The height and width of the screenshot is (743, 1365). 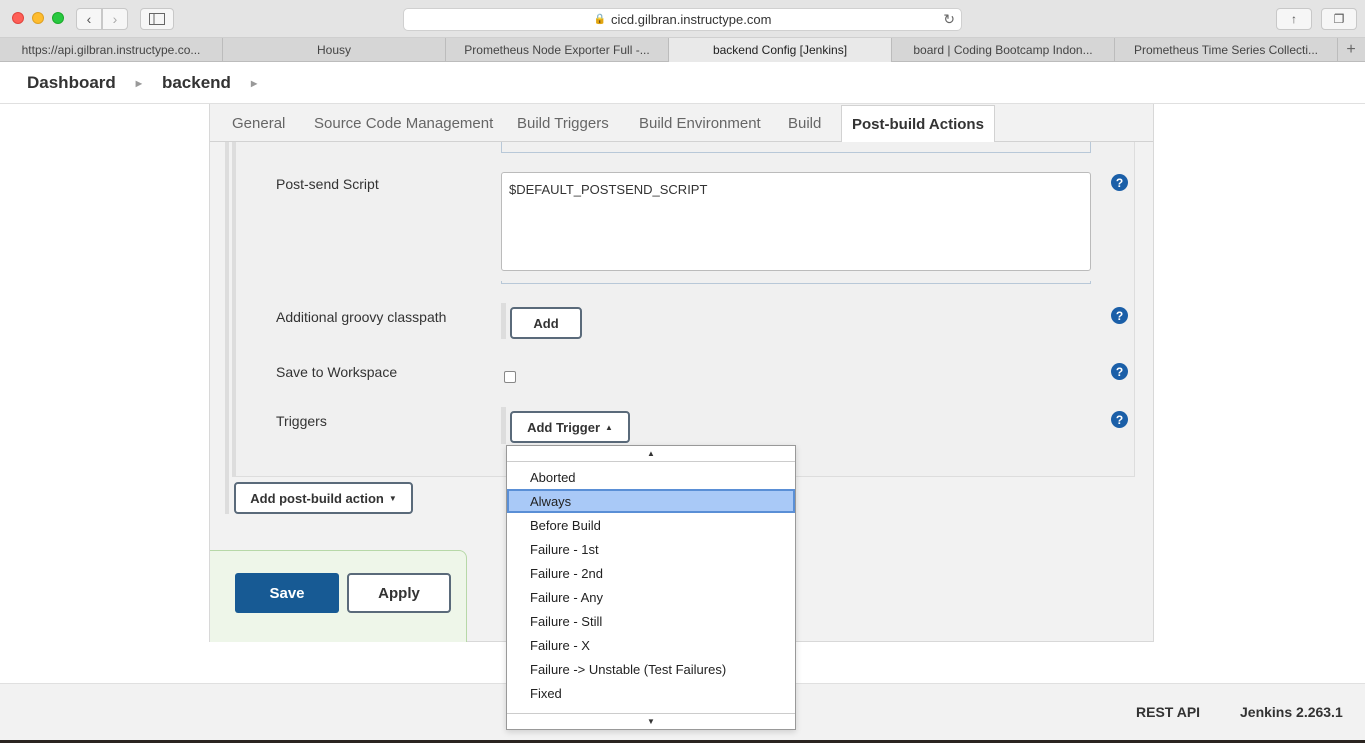 I want to click on browser-tab-active: backend Config [Jenkins], so click(x=780, y=50).